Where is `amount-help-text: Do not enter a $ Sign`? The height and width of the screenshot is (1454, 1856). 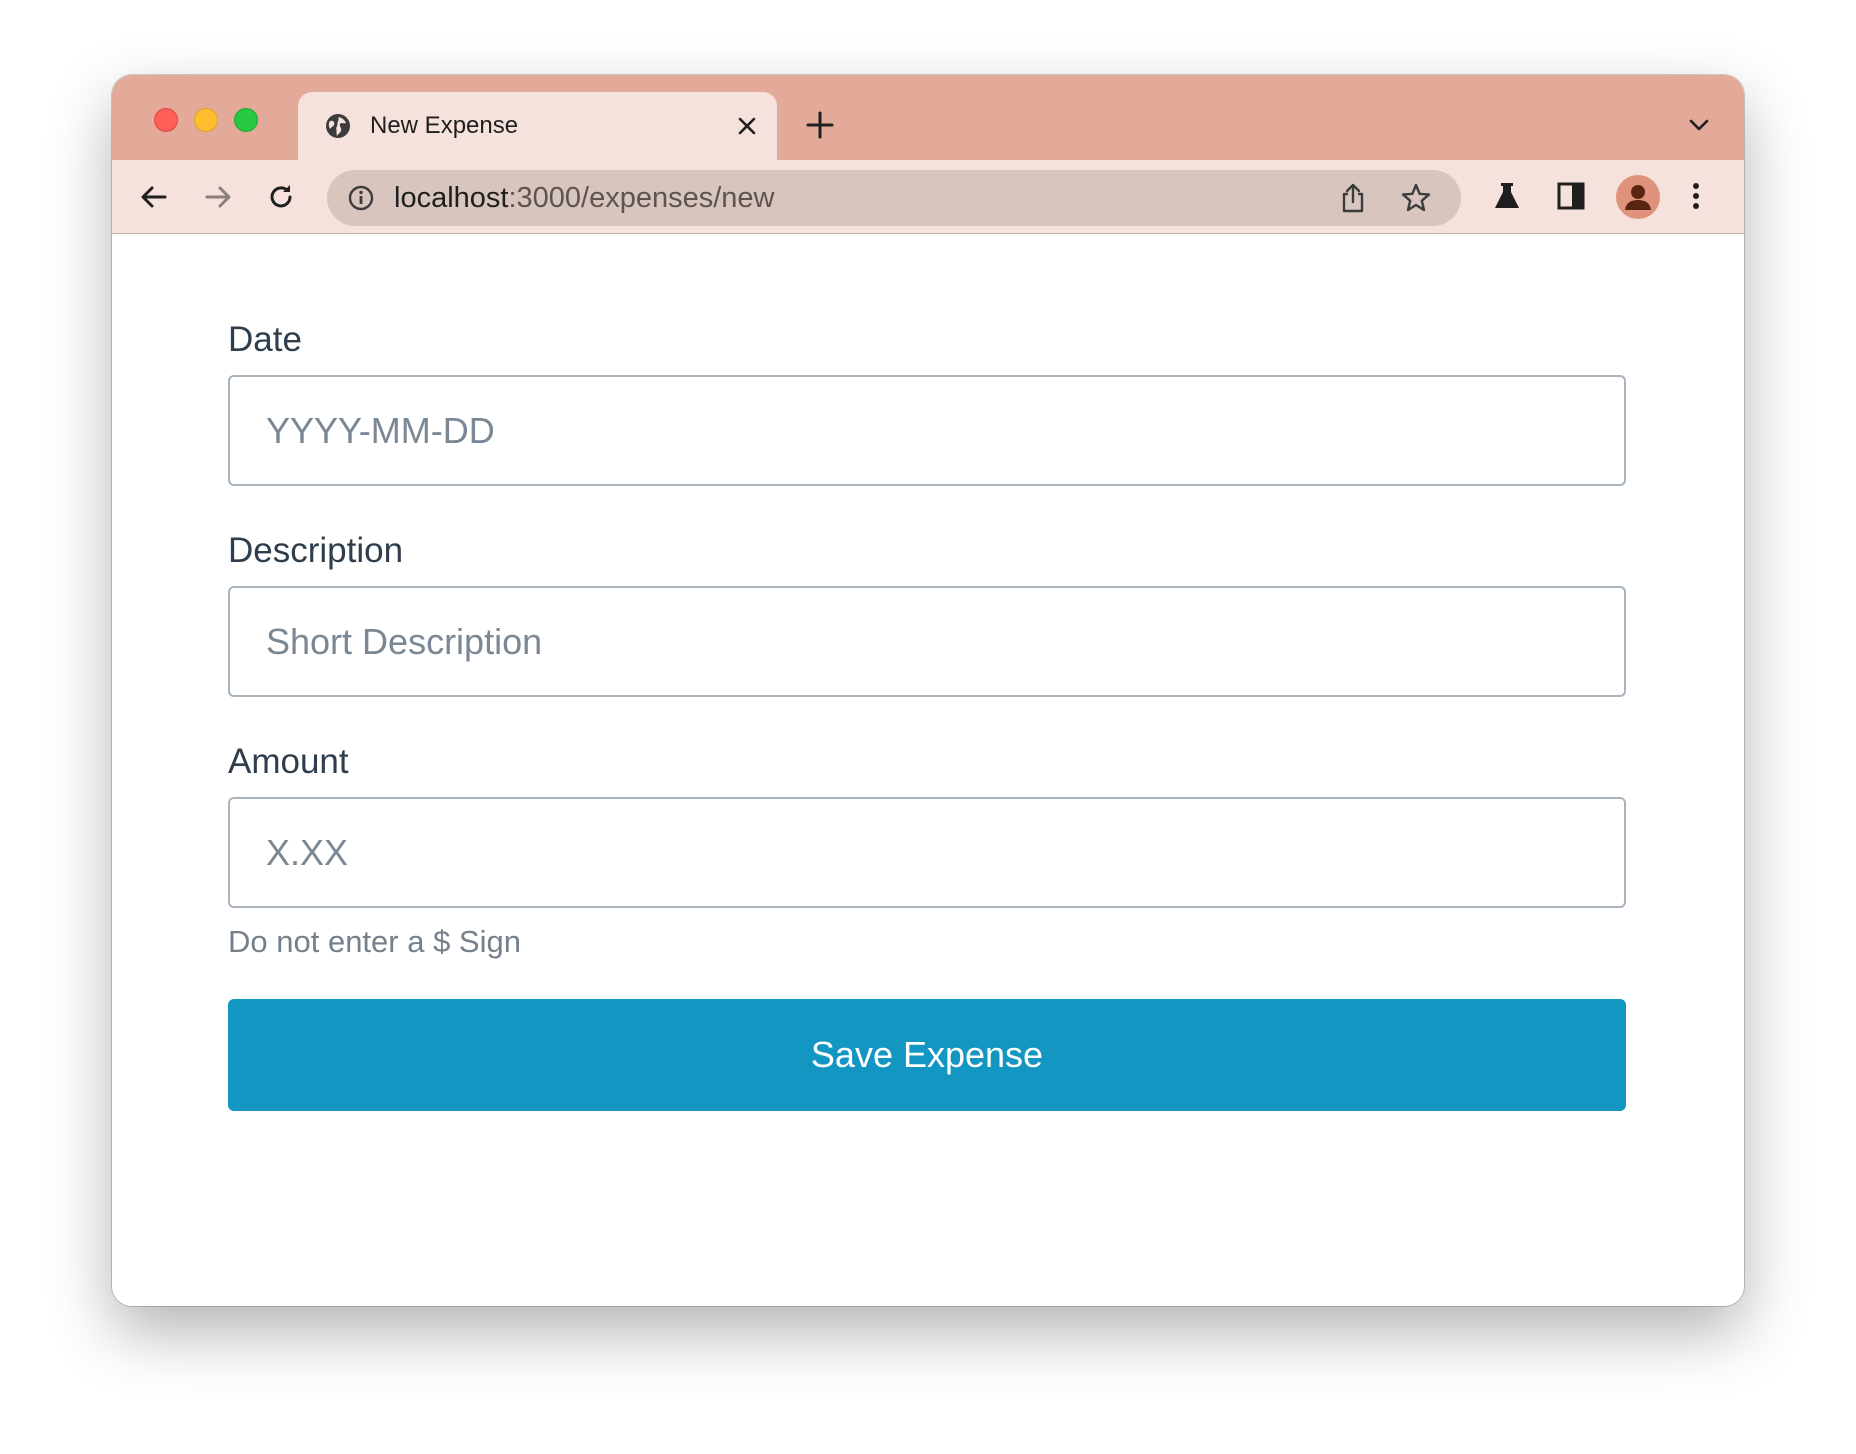 amount-help-text: Do not enter a $ Sign is located at coordinates (374, 941).